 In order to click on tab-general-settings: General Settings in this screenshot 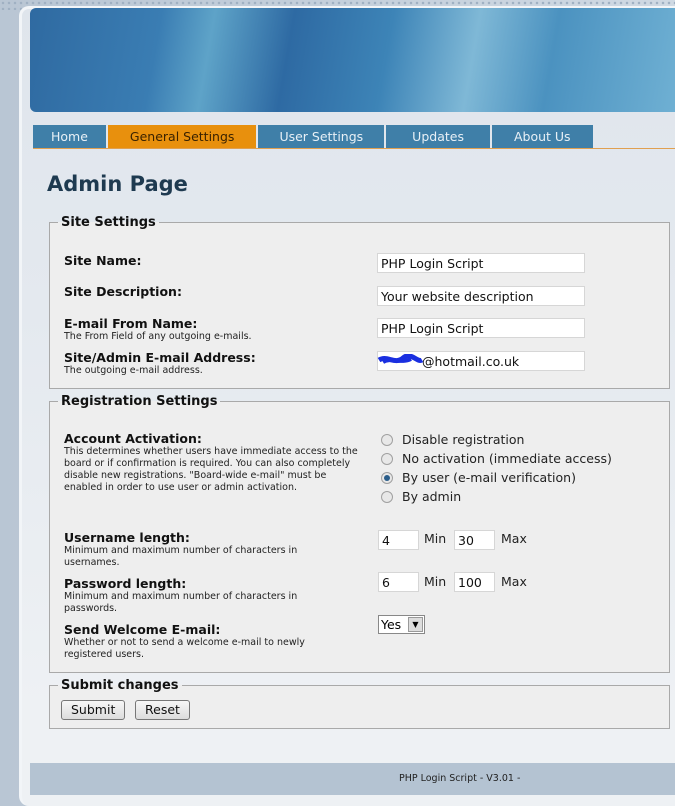, I will do `click(182, 136)`.